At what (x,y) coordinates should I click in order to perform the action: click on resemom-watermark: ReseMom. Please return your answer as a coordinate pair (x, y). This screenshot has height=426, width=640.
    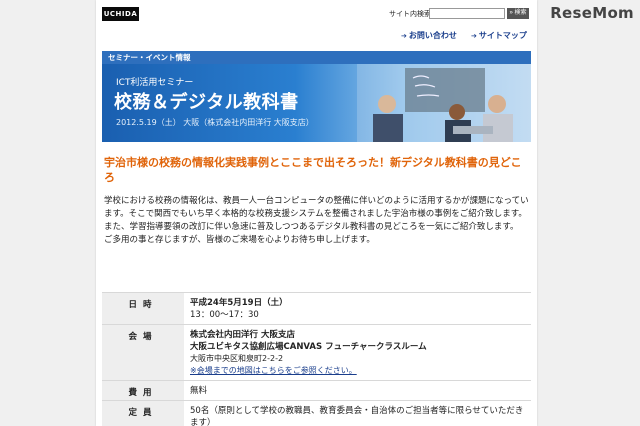
    Looking at the image, I should click on (592, 13).